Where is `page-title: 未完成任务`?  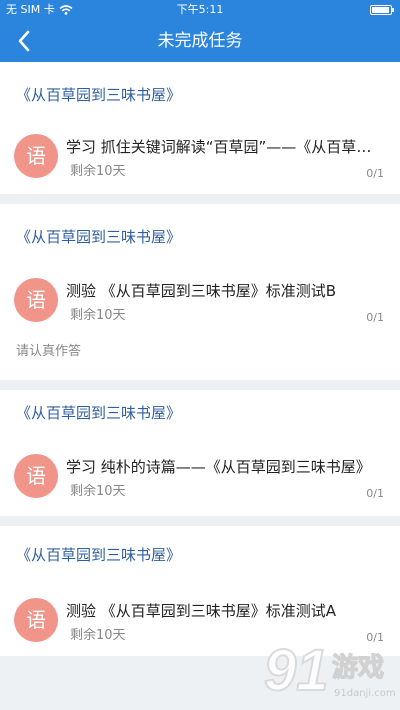
page-title: 未完成任务 is located at coordinates (200, 41).